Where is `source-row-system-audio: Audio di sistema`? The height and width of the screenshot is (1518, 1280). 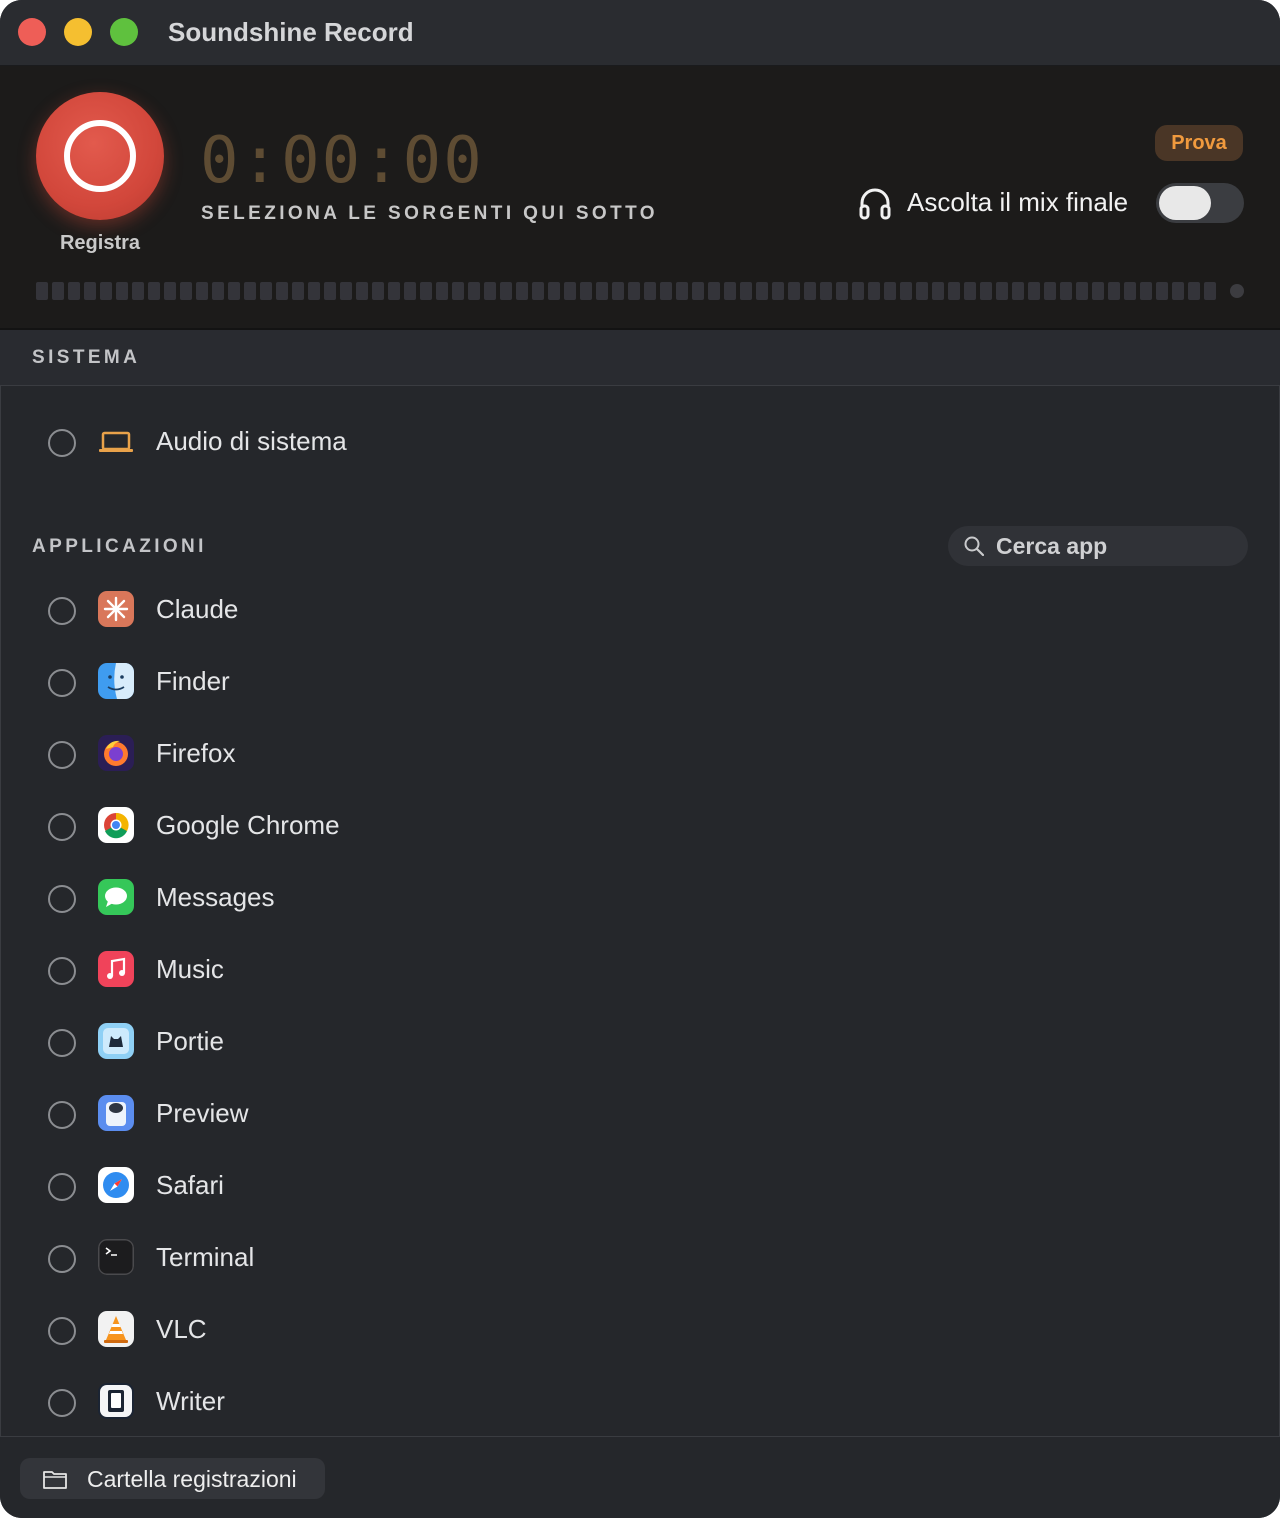
source-row-system-audio: Audio di sistema is located at coordinates (640, 443).